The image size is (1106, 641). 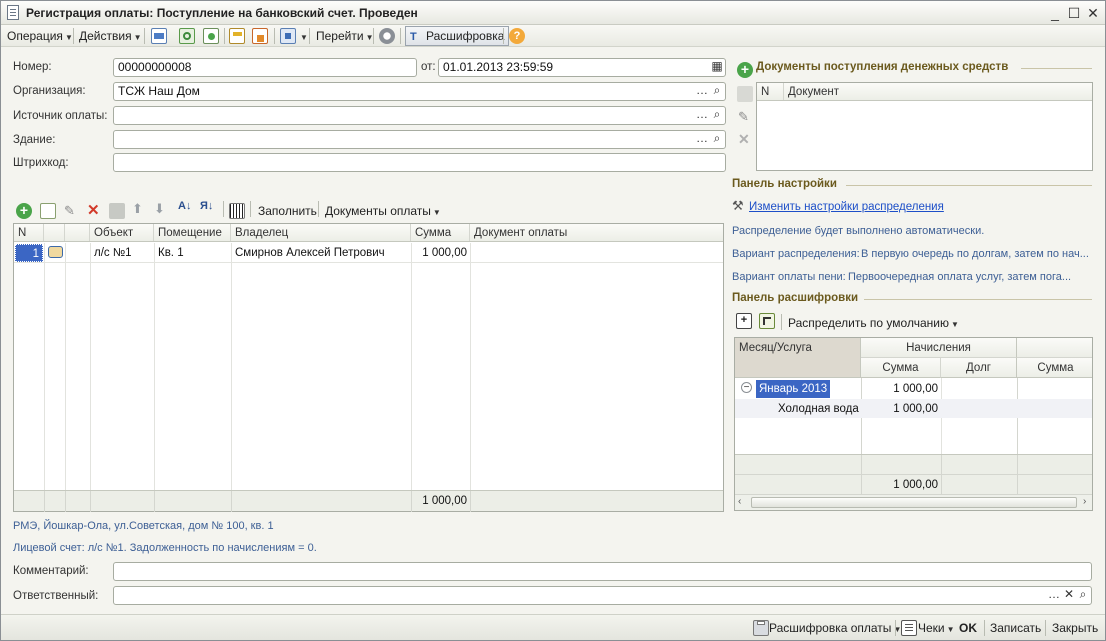 What do you see at coordinates (260, 36) in the screenshot?
I see `unpost-icon` at bounding box center [260, 36].